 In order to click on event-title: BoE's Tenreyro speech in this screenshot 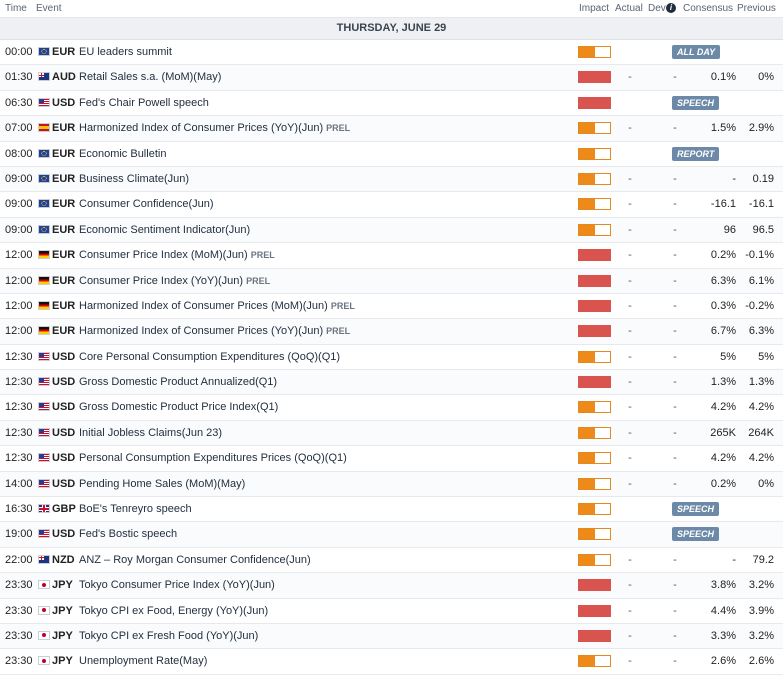, I will do `click(135, 509)`.